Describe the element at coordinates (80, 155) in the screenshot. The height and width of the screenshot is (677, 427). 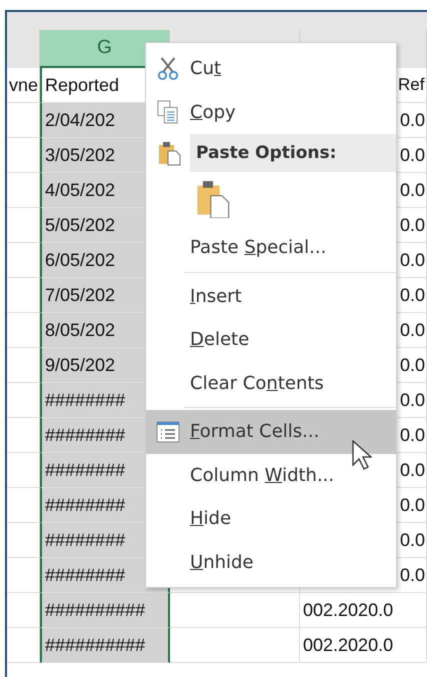
I see `table-cell: 3/05/202` at that location.